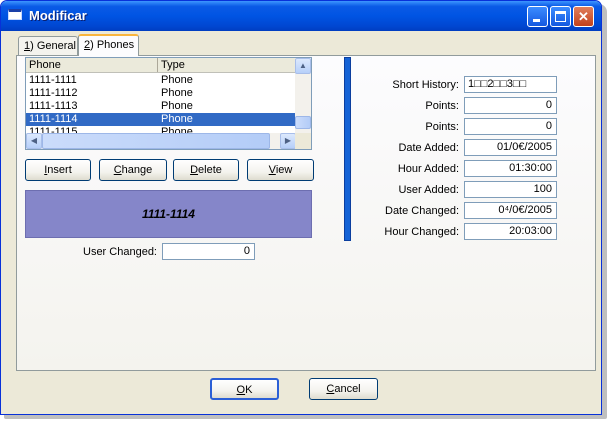 This screenshot has width=611, height=423. I want to click on maximize-icon, so click(560, 16).